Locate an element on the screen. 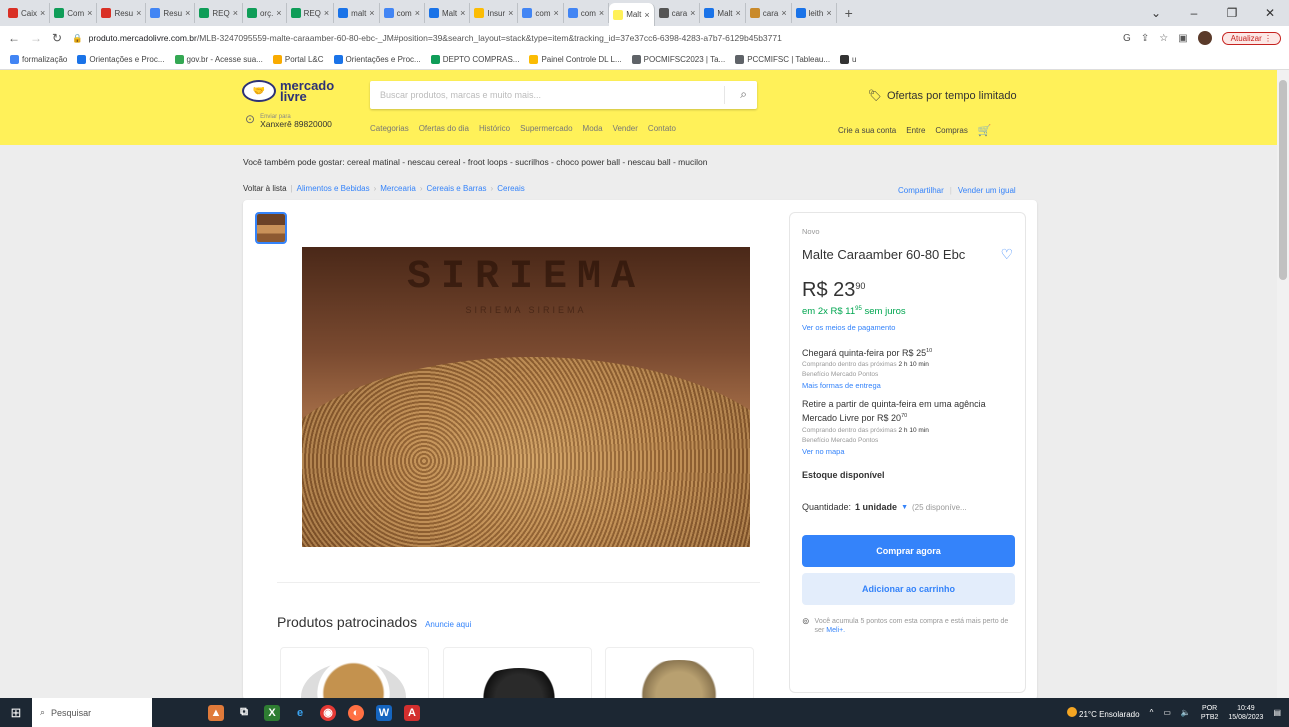  nav-item: Ofertas do dia is located at coordinates (444, 128).